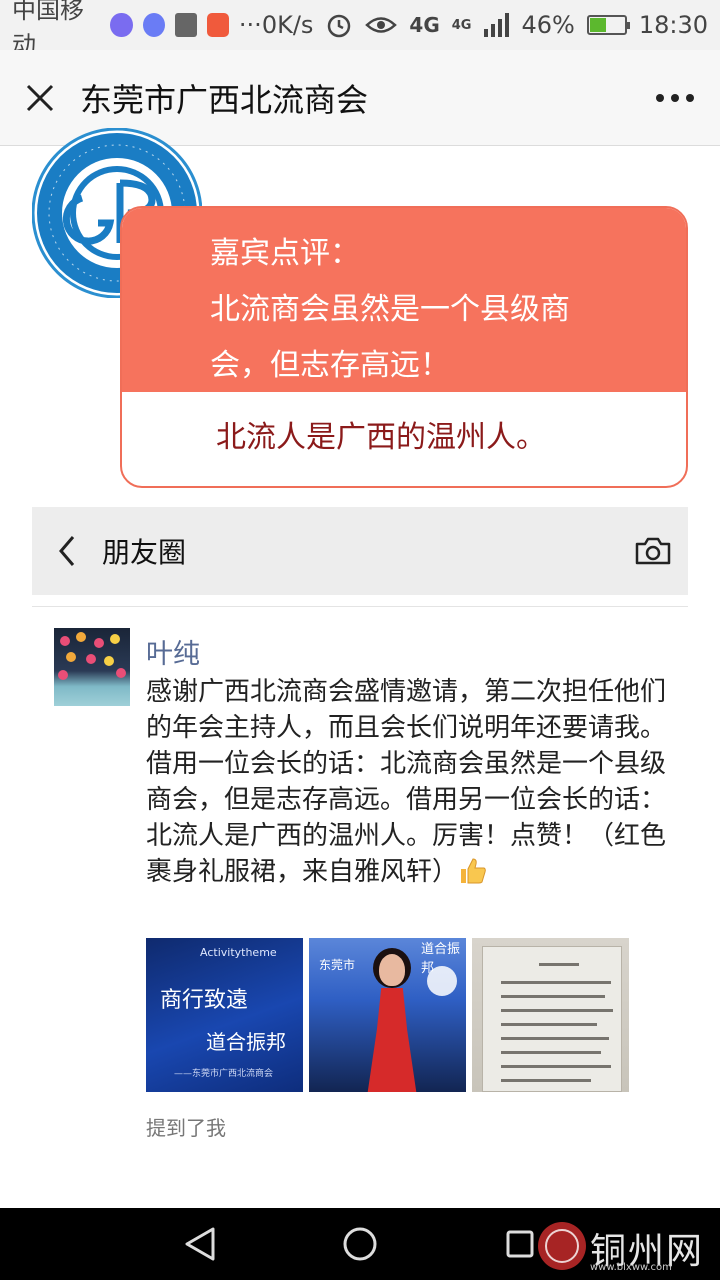 Image resolution: width=720 pixels, height=1280 pixels. I want to click on post-author: 叶纯, so click(173, 651).